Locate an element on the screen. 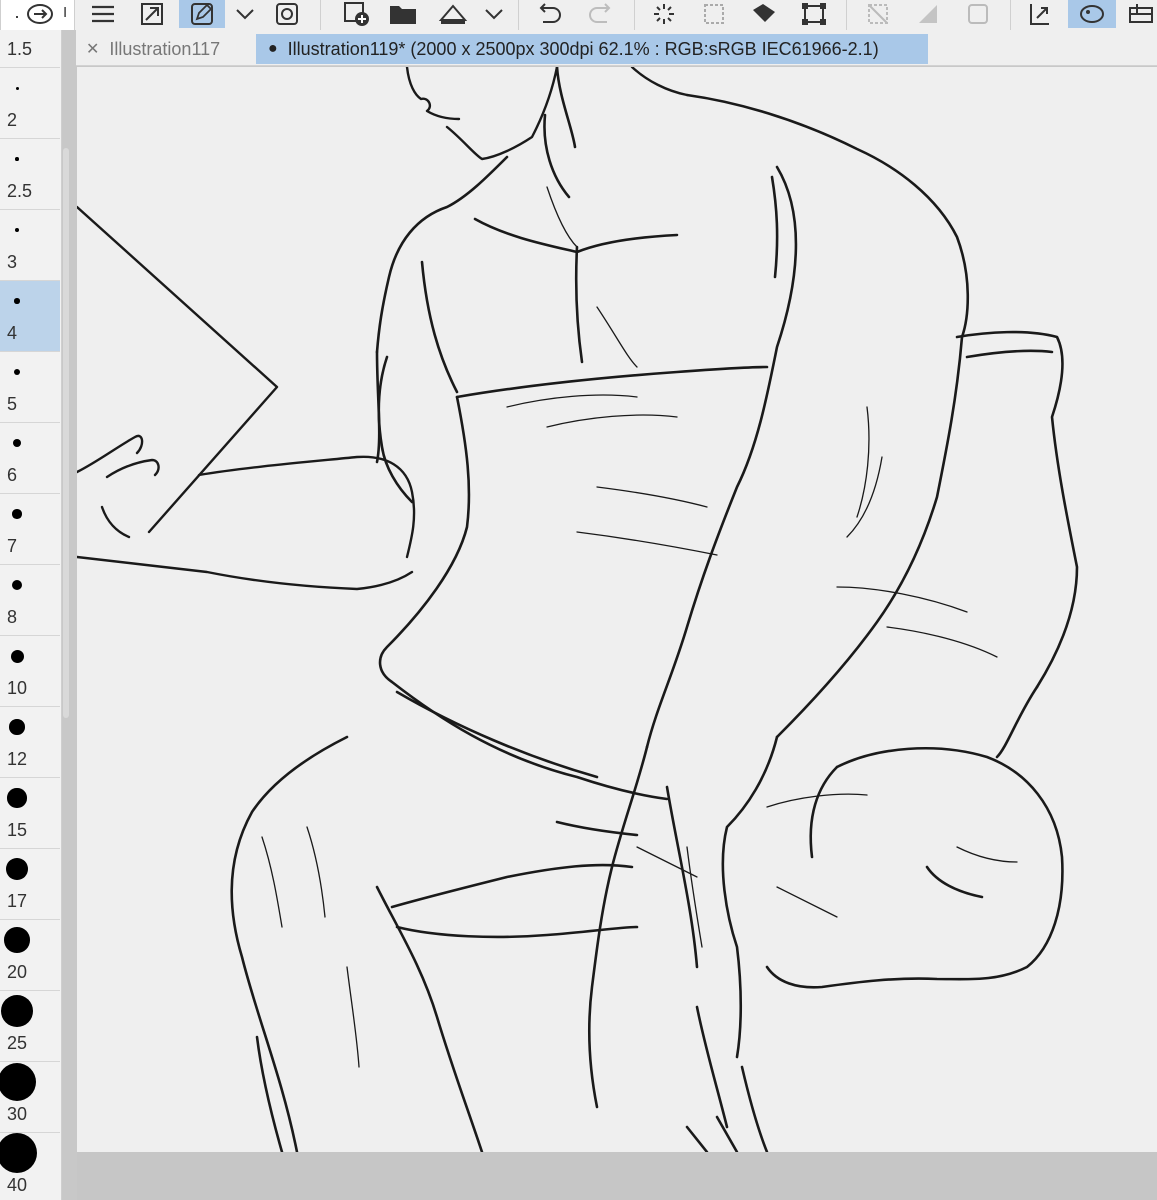 The image size is (1157, 1200). horizontal-scrollbar is located at coordinates (617, 1176).